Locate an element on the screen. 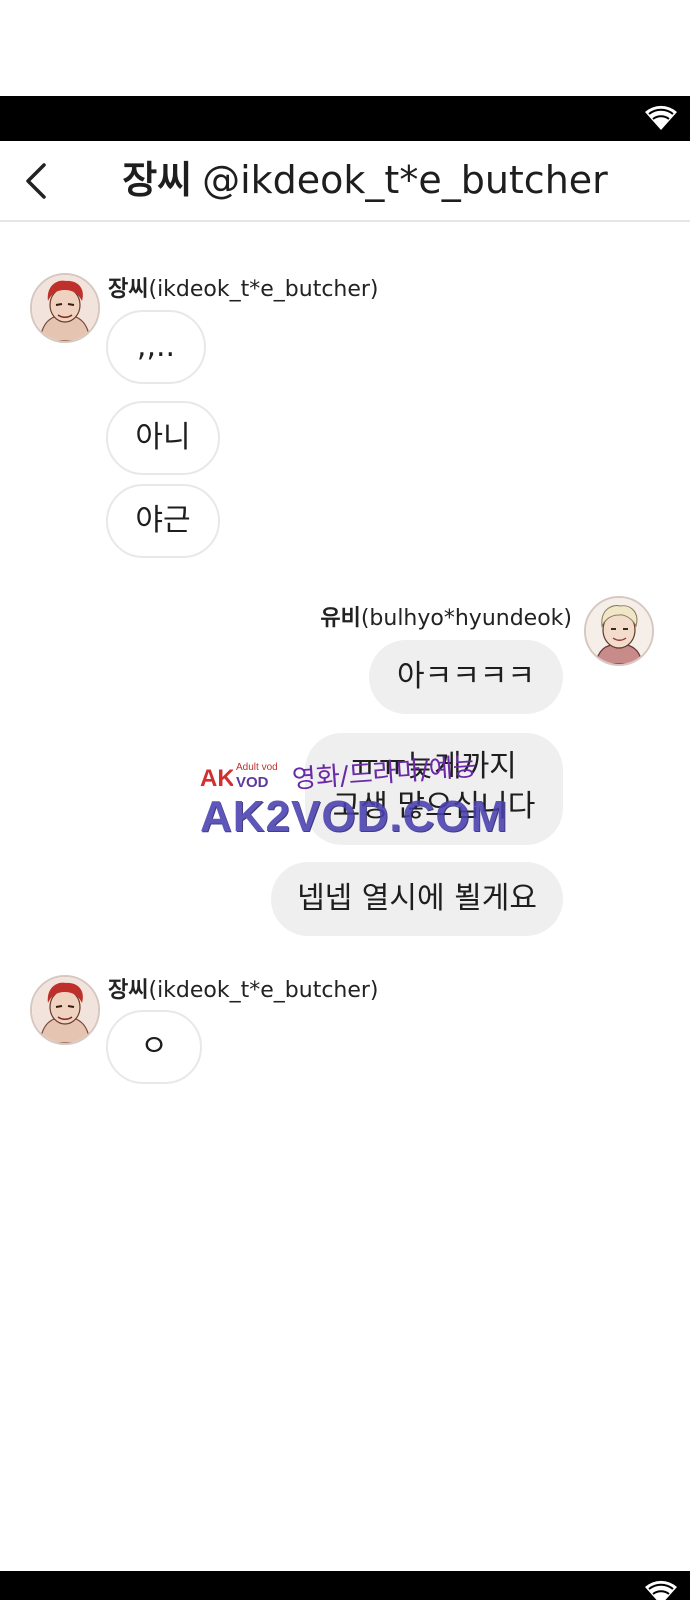 The image size is (690, 1600). message-bubble: ,,.. is located at coordinates (156, 347).